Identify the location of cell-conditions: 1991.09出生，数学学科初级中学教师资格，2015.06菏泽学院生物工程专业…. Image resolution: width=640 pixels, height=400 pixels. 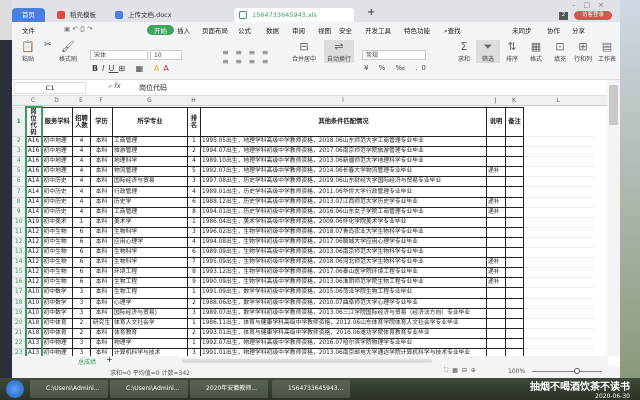
(343, 293).